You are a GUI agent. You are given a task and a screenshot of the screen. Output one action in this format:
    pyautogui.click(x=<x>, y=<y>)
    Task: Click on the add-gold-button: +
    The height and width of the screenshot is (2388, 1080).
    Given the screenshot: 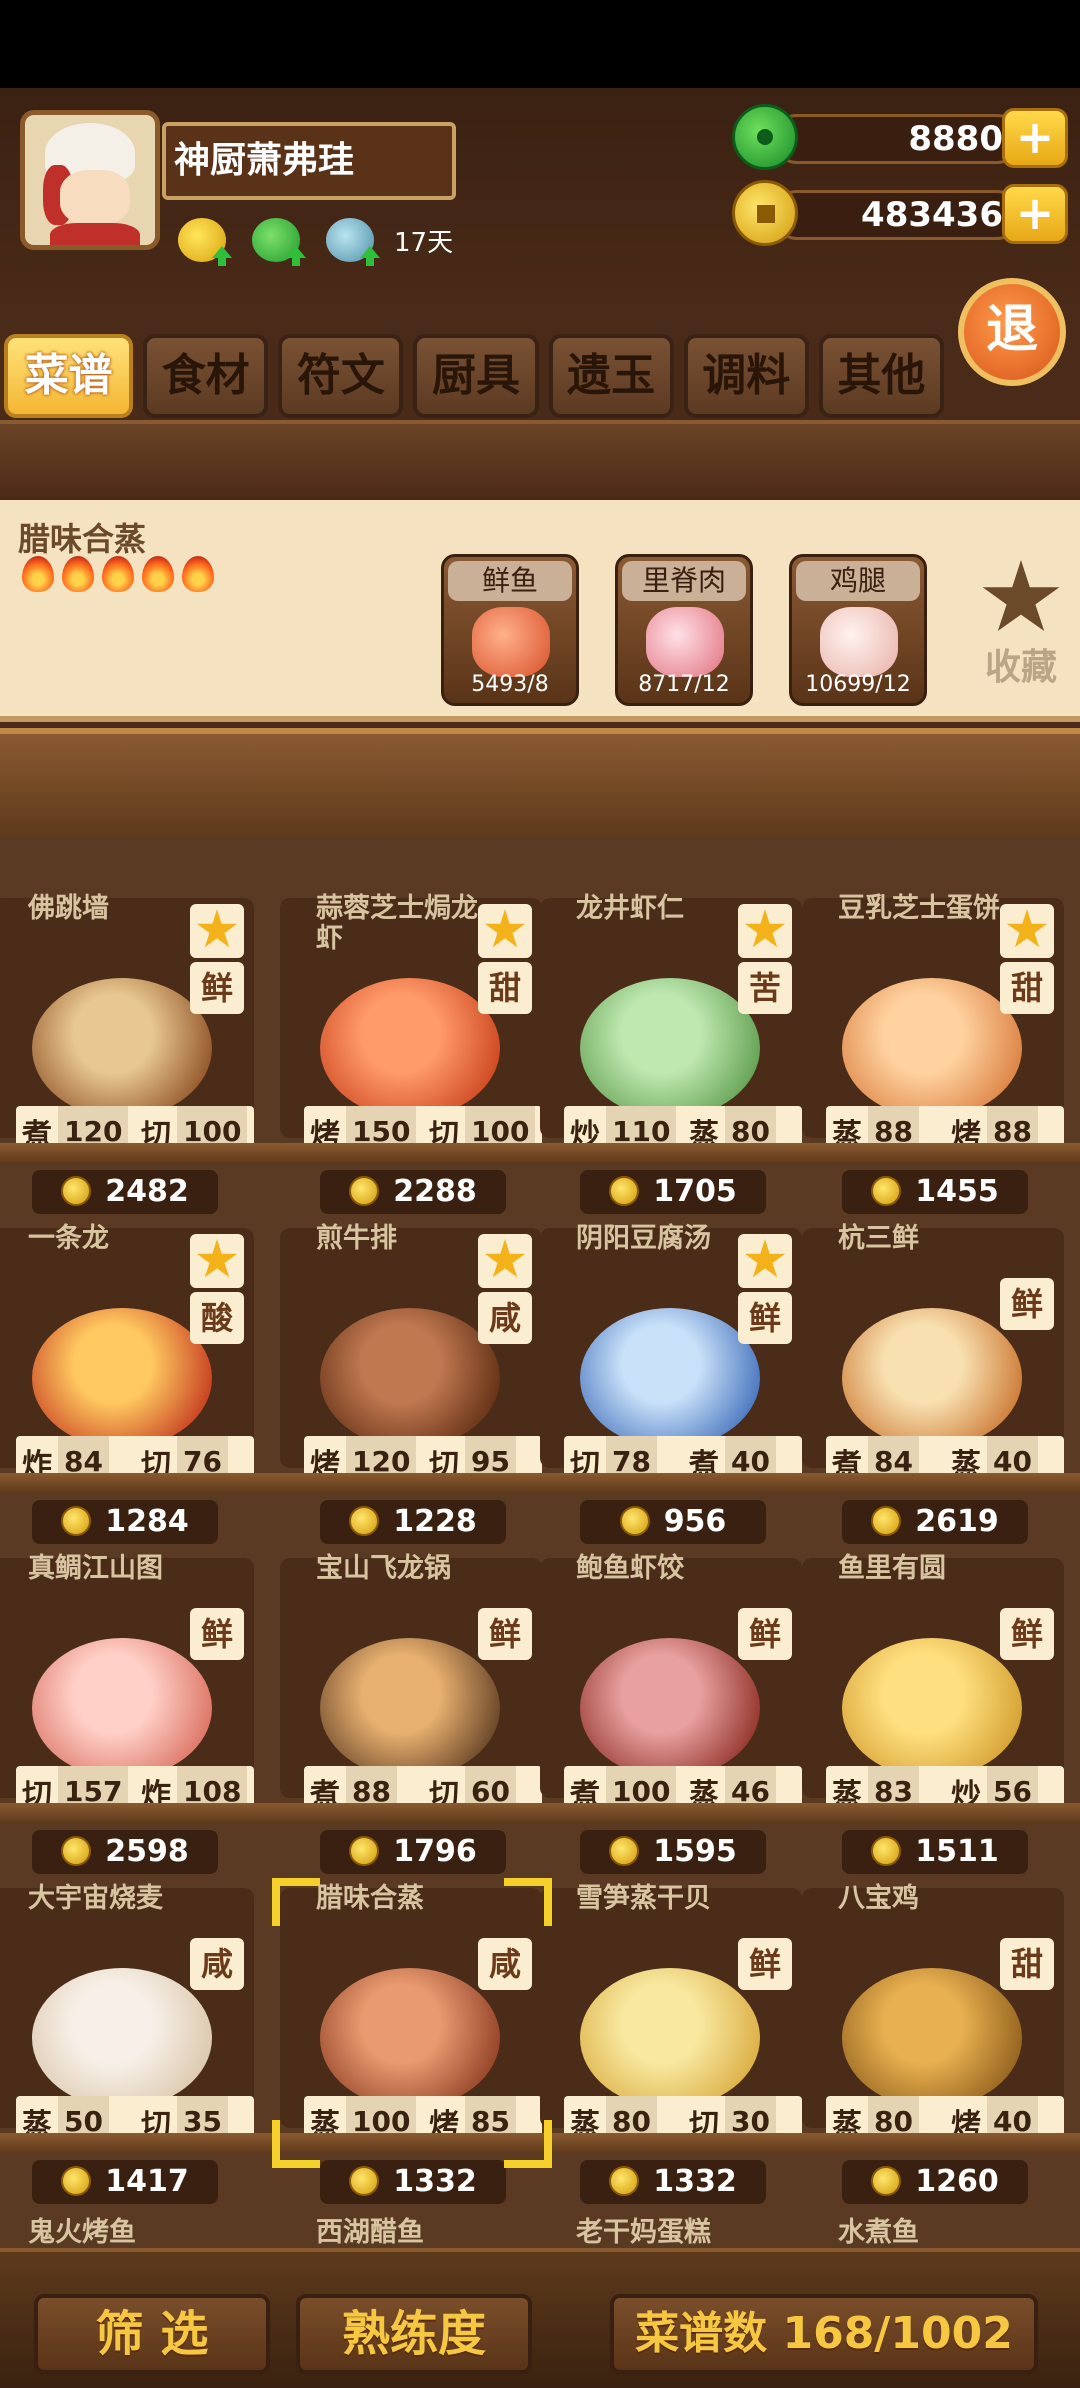 What is the action you would take?
    pyautogui.click(x=1035, y=214)
    